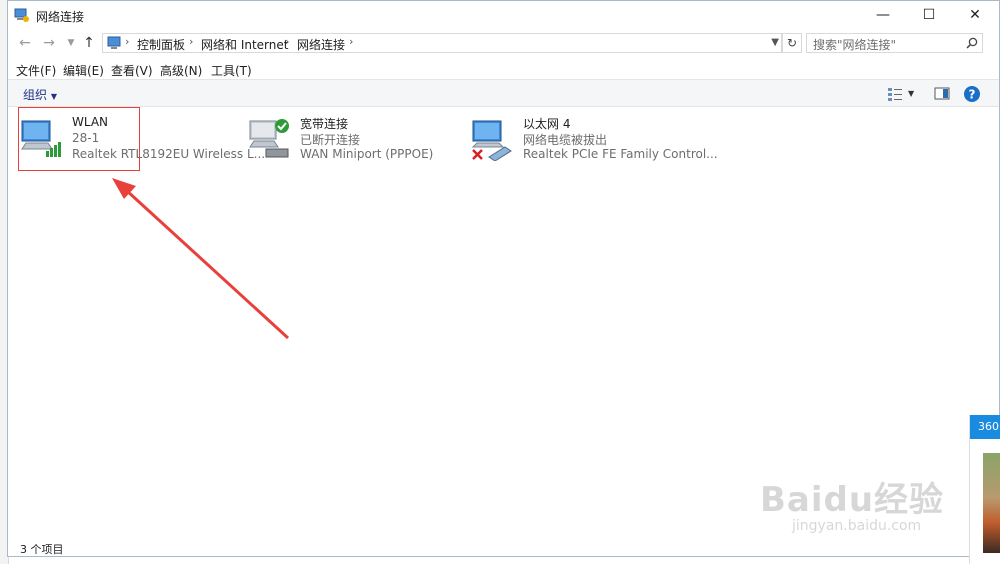  Describe the element at coordinates (985, 427) in the screenshot. I see `side-popup-header: 360` at that location.